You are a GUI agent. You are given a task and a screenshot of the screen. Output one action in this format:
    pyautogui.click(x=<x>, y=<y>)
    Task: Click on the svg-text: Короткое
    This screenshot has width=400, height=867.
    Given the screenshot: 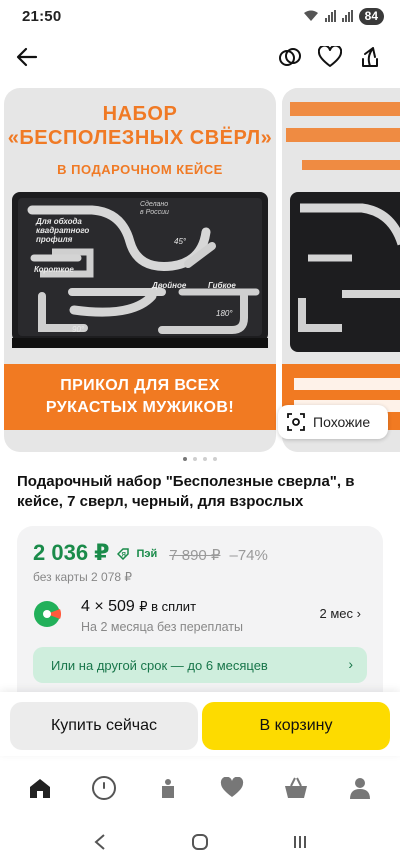 What is the action you would take?
    pyautogui.click(x=54, y=269)
    